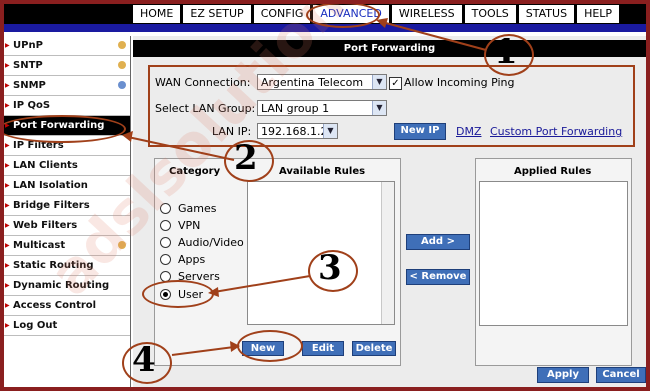 The image size is (650, 391). What do you see at coordinates (459, 82) in the screenshot?
I see `allow-ping-label: Allow Incoming Ping` at bounding box center [459, 82].